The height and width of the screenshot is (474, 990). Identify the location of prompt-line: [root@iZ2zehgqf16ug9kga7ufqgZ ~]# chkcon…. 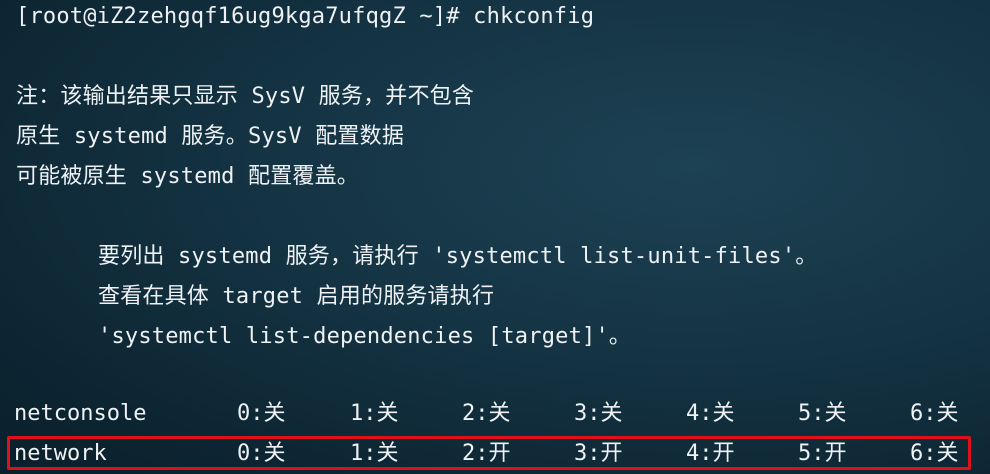
(305, 16).